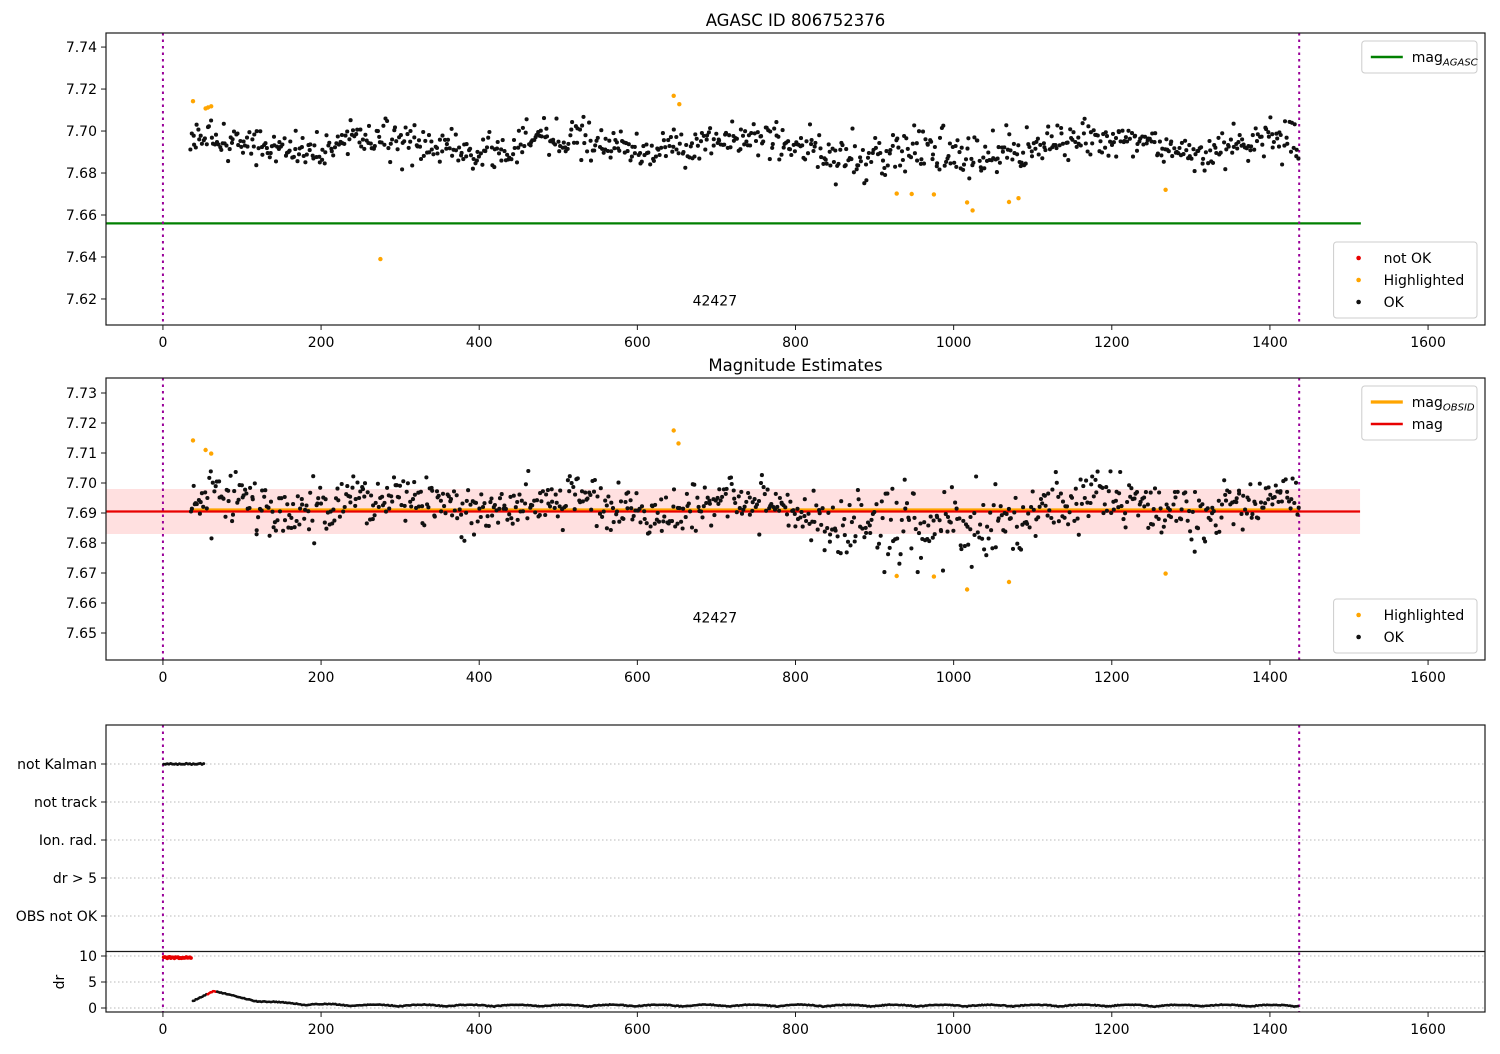 The width and height of the screenshot is (1500, 1054). I want to click on x-tick-label: 0, so click(162, 678).